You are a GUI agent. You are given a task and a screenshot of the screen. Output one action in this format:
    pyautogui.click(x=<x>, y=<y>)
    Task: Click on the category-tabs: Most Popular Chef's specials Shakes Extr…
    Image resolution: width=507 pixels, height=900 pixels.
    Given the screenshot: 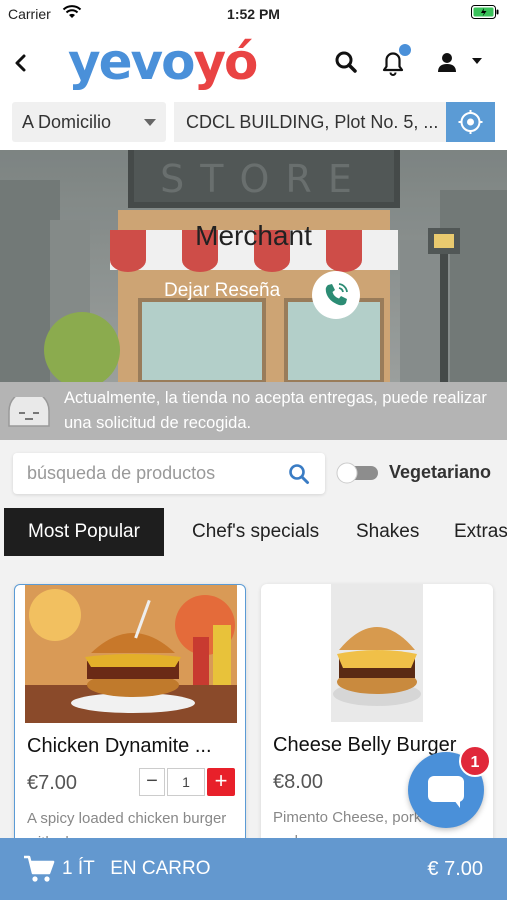 What is the action you would take?
    pyautogui.click(x=253, y=534)
    